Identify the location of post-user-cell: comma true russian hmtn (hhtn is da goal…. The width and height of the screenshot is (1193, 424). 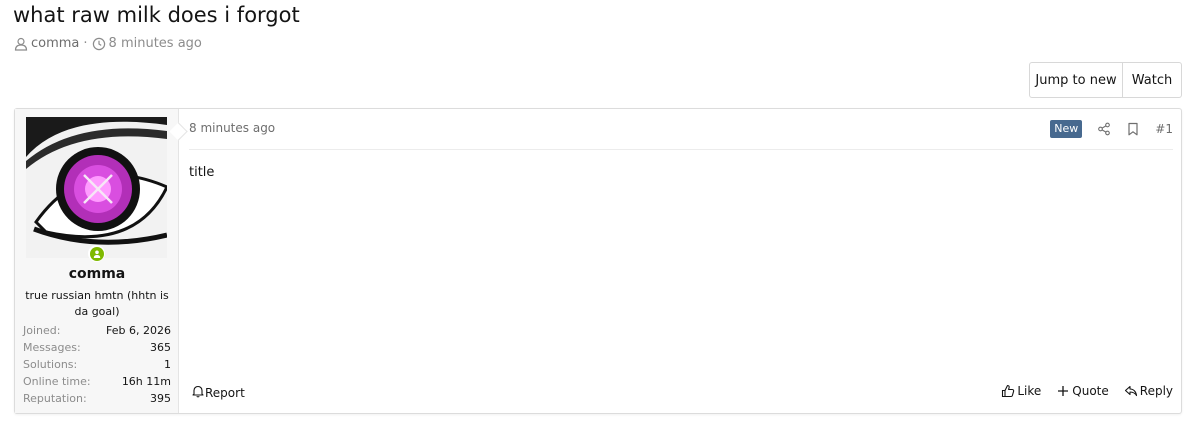
(97, 261).